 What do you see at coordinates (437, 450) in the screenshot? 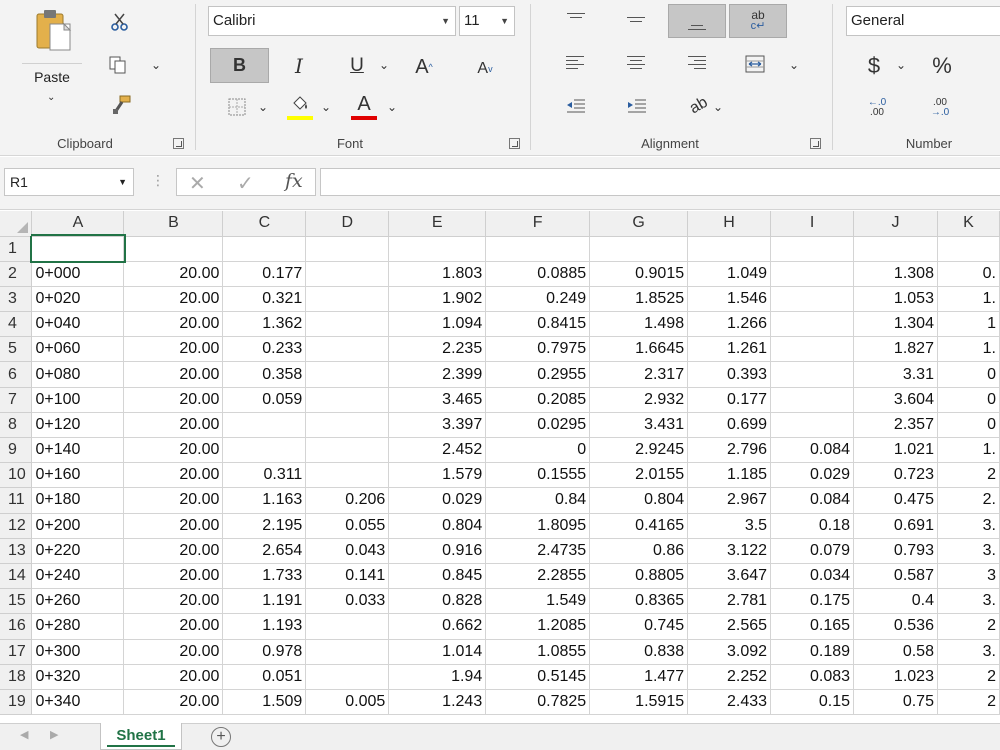
I see `cell: 2.452` at bounding box center [437, 450].